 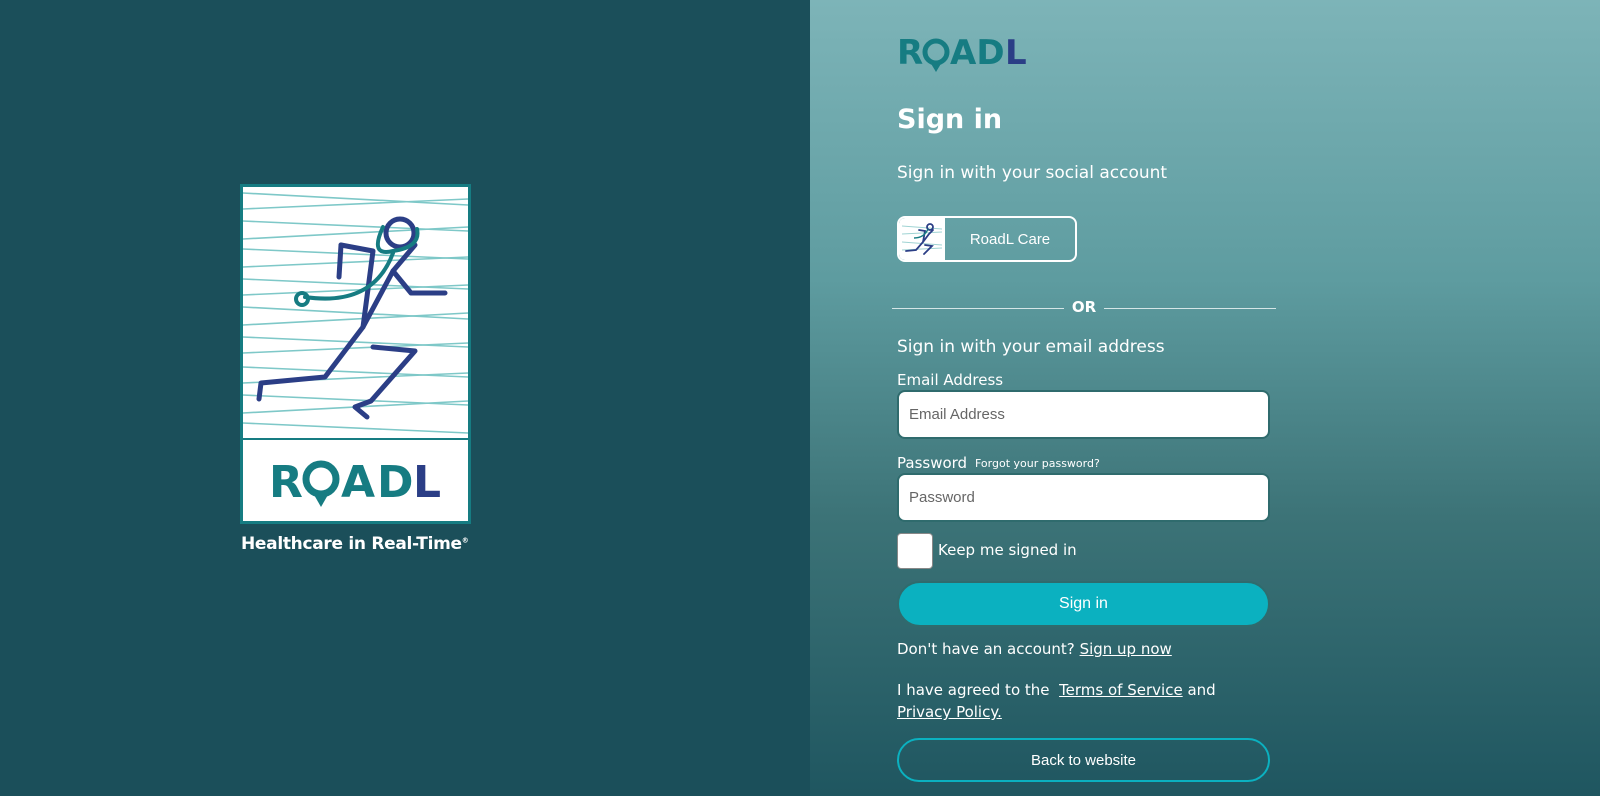 I want to click on no-account-text: Don't have an account?, so click(x=986, y=649).